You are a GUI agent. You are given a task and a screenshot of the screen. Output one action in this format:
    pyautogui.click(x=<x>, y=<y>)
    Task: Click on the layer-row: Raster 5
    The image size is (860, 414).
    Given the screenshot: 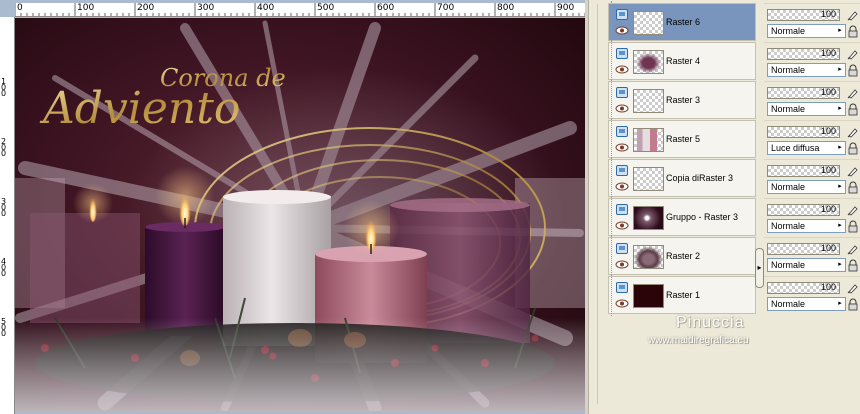 What is the action you would take?
    pyautogui.click(x=682, y=139)
    